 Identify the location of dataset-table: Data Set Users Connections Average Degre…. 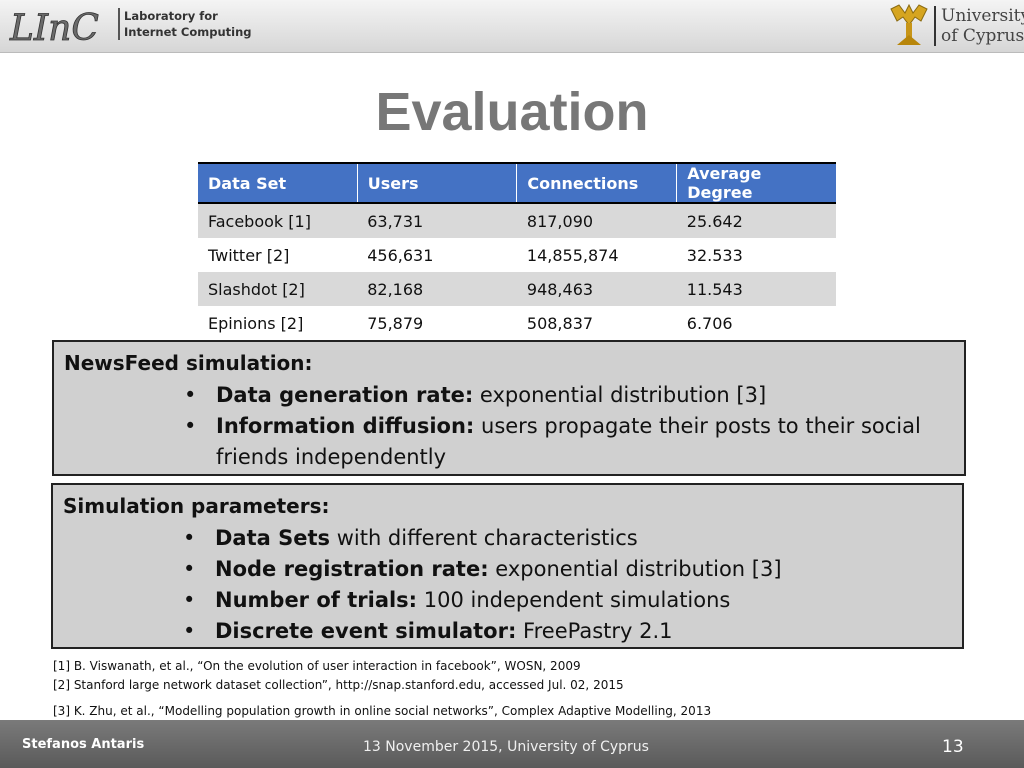
(517, 252).